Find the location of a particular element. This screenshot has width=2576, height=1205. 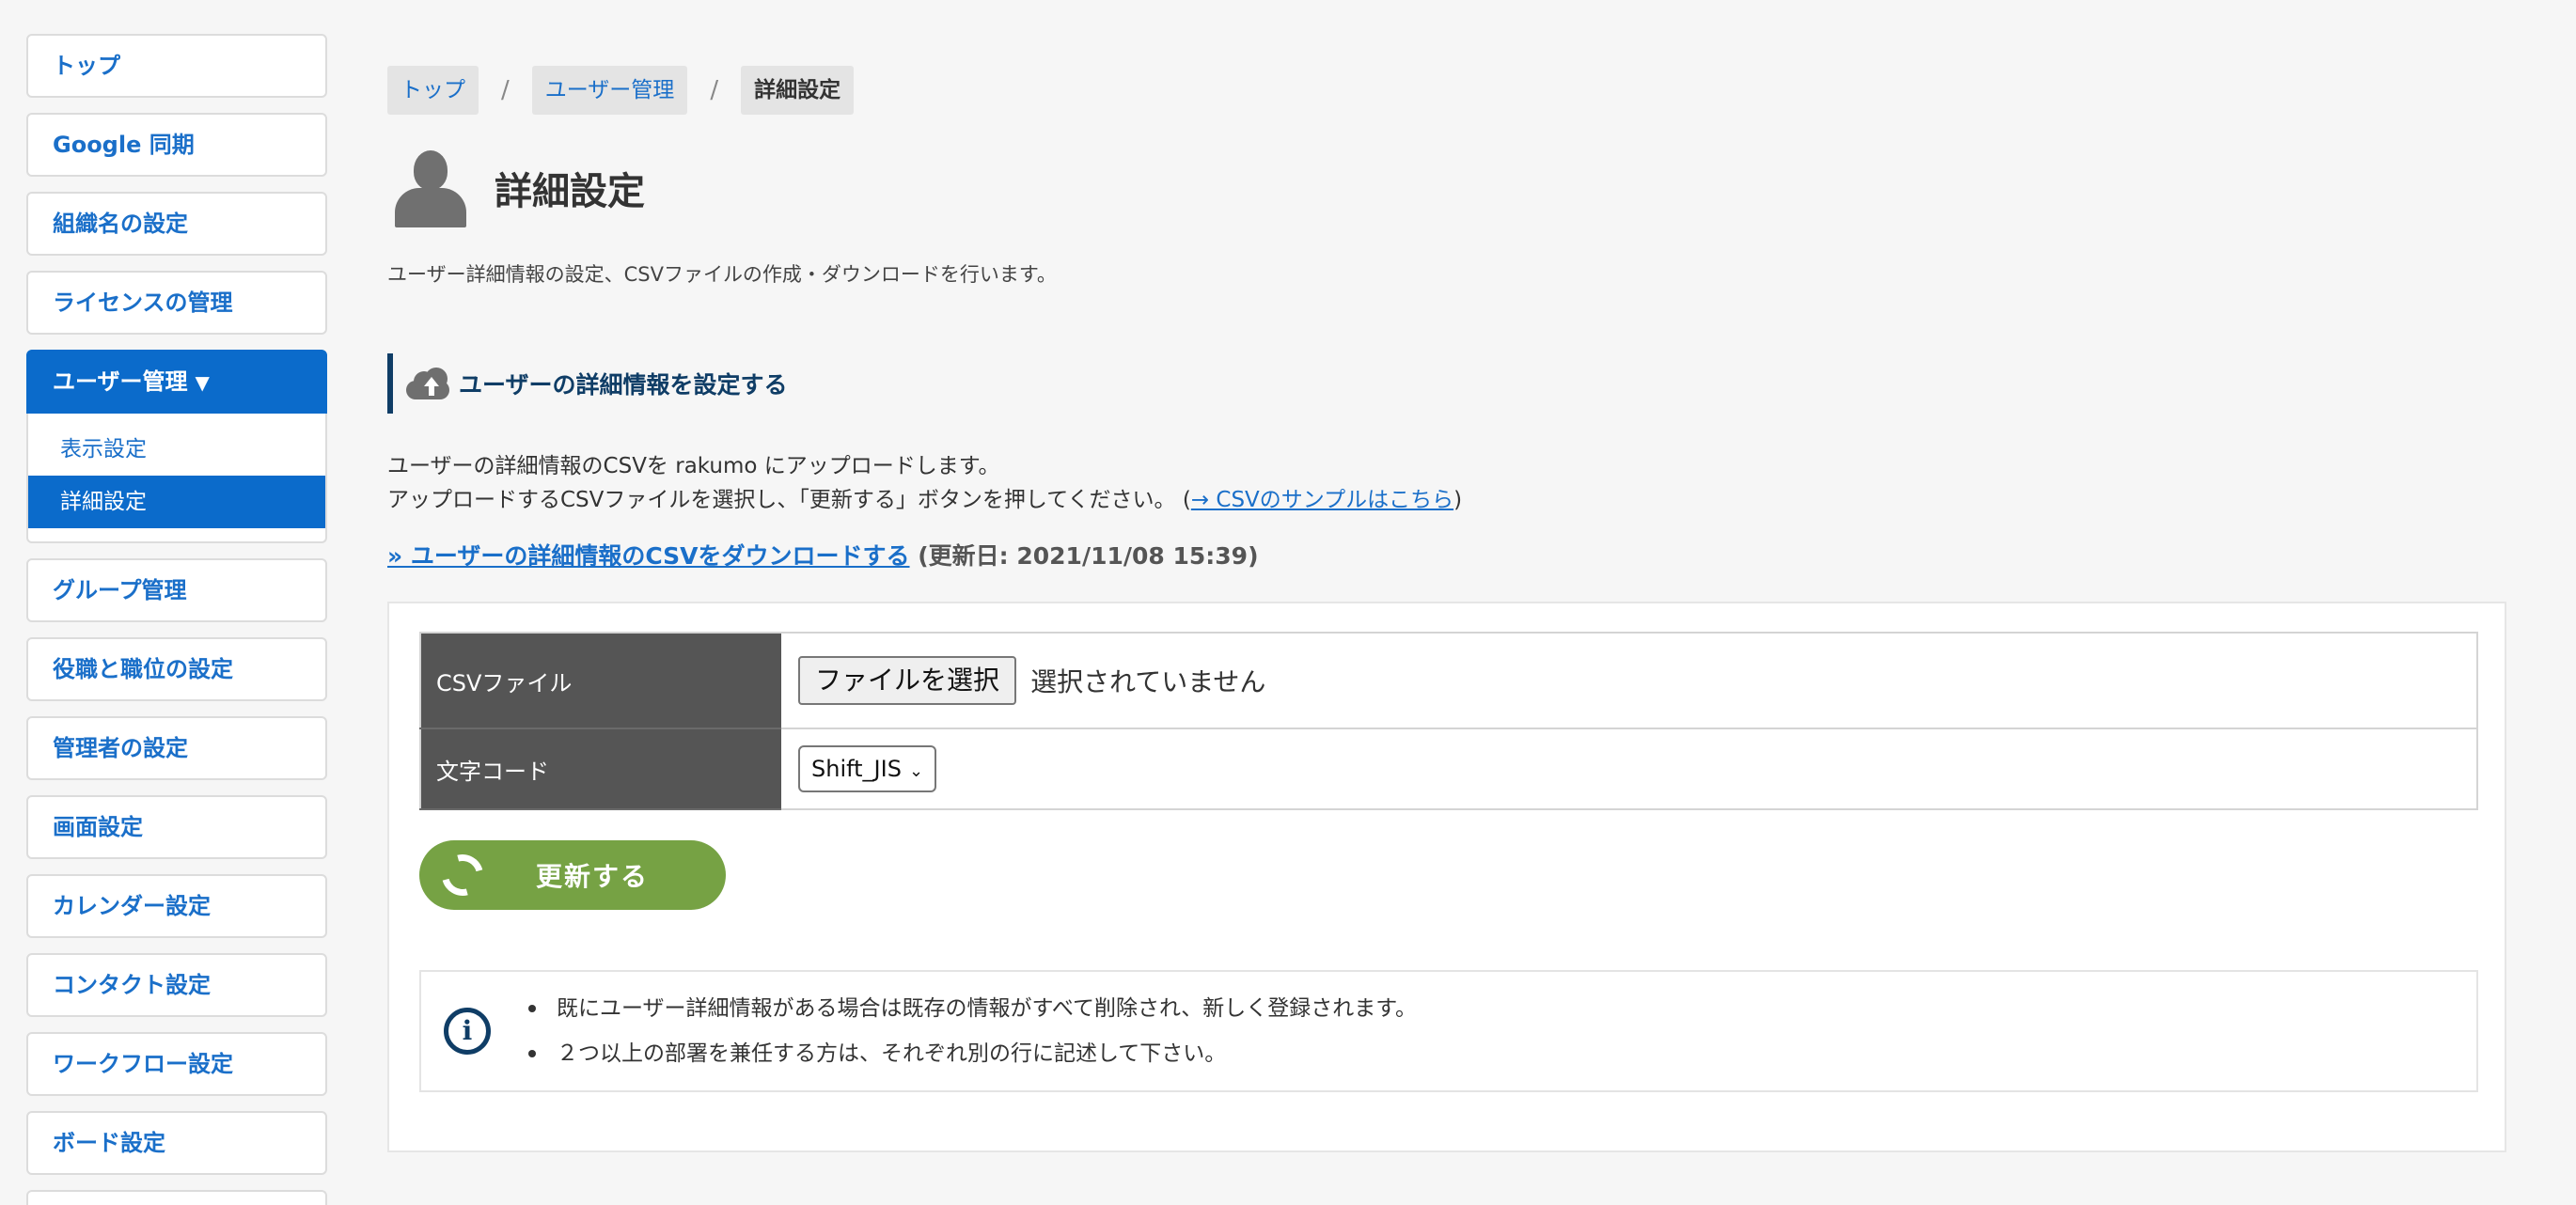

csv-file-cell: ファイルを選択 選択されていません is located at coordinates (1629, 681).